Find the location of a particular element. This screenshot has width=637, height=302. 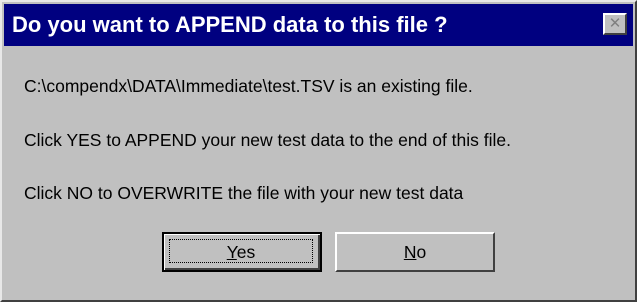

no-button: No is located at coordinates (415, 252).